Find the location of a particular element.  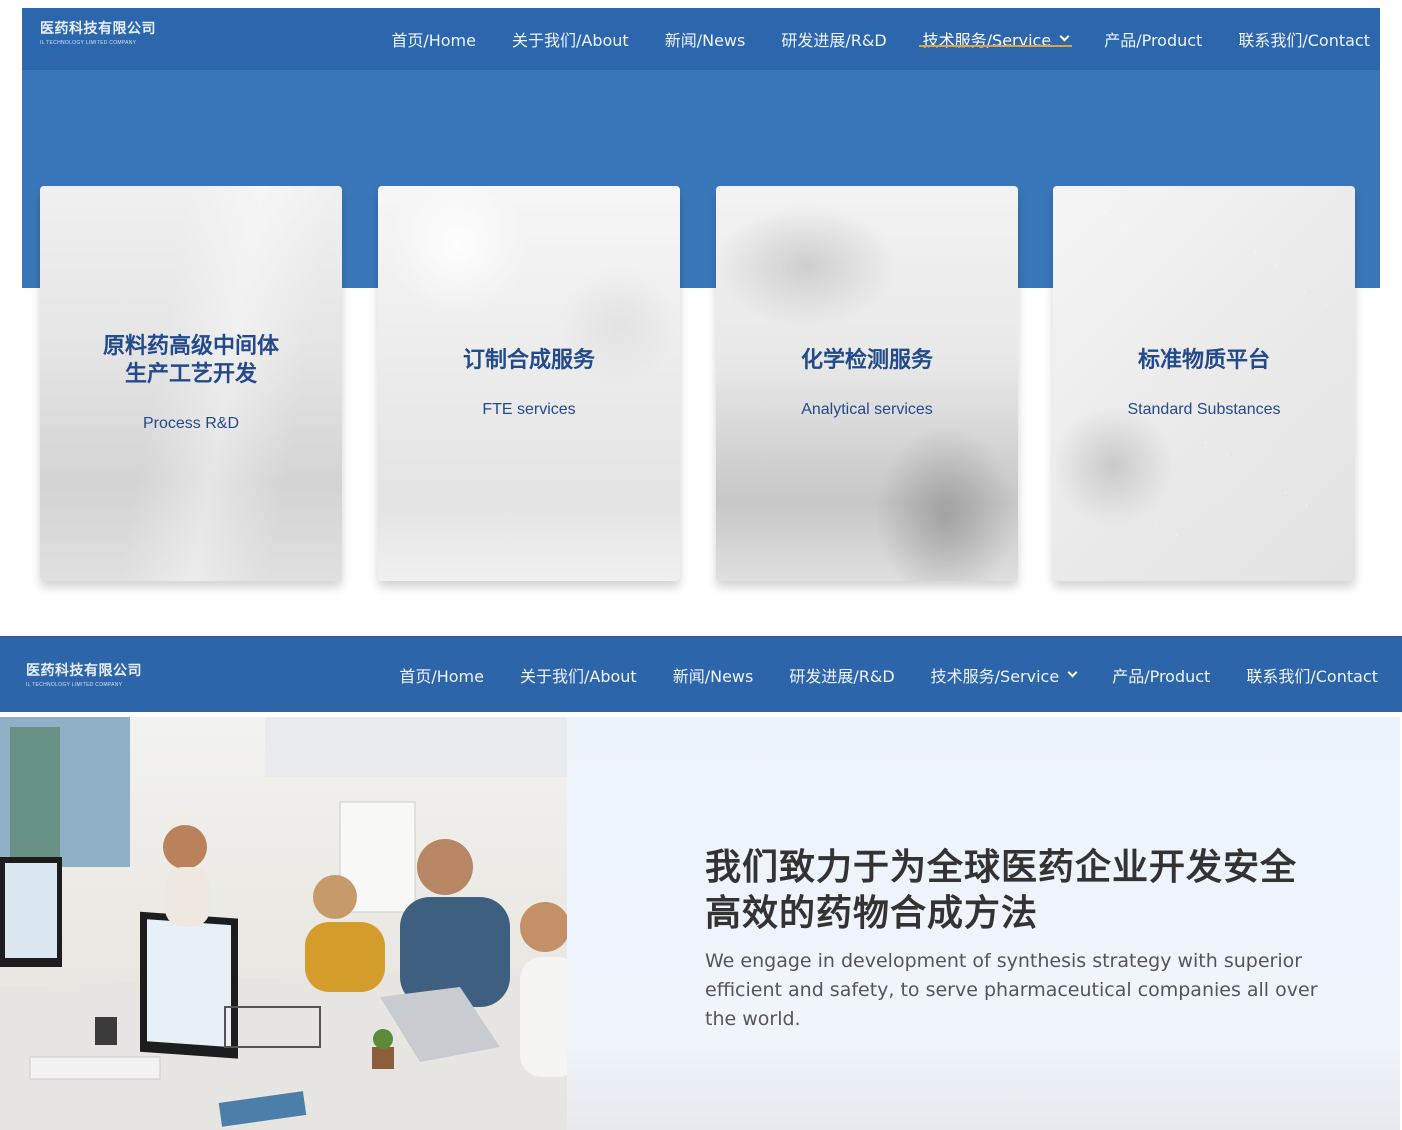

intro-heading: 我们致力于为全球医药企业开发安全 高效的药物合成方法 is located at coordinates (1025, 891).